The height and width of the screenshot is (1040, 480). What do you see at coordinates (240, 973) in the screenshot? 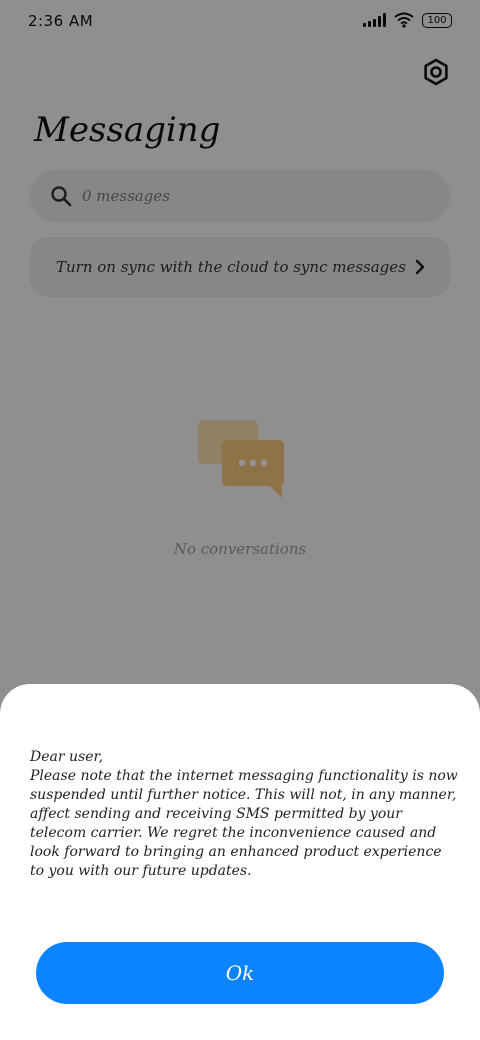
I see `ok-button: Ok` at bounding box center [240, 973].